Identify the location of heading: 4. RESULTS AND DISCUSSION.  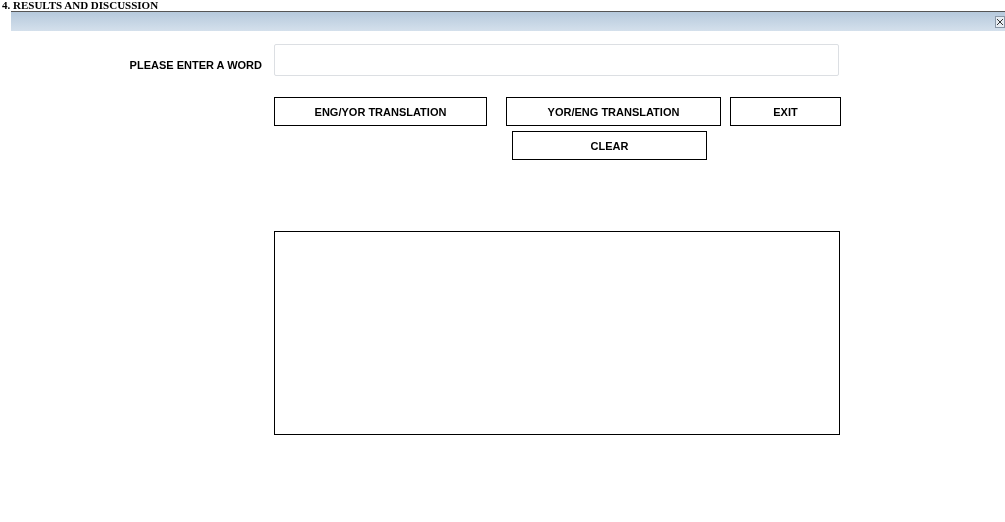
(80, 5).